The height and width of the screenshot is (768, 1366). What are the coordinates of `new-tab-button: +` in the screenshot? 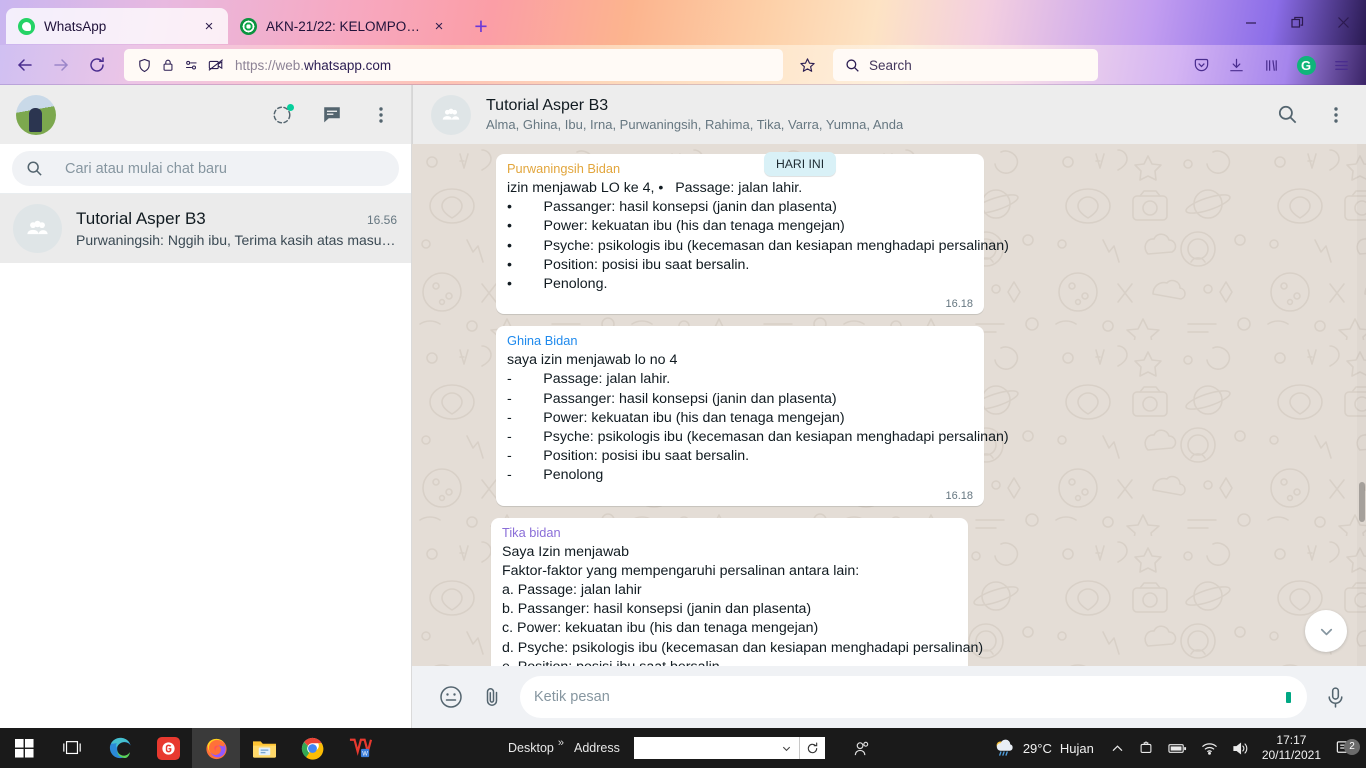 It's located at (481, 26).